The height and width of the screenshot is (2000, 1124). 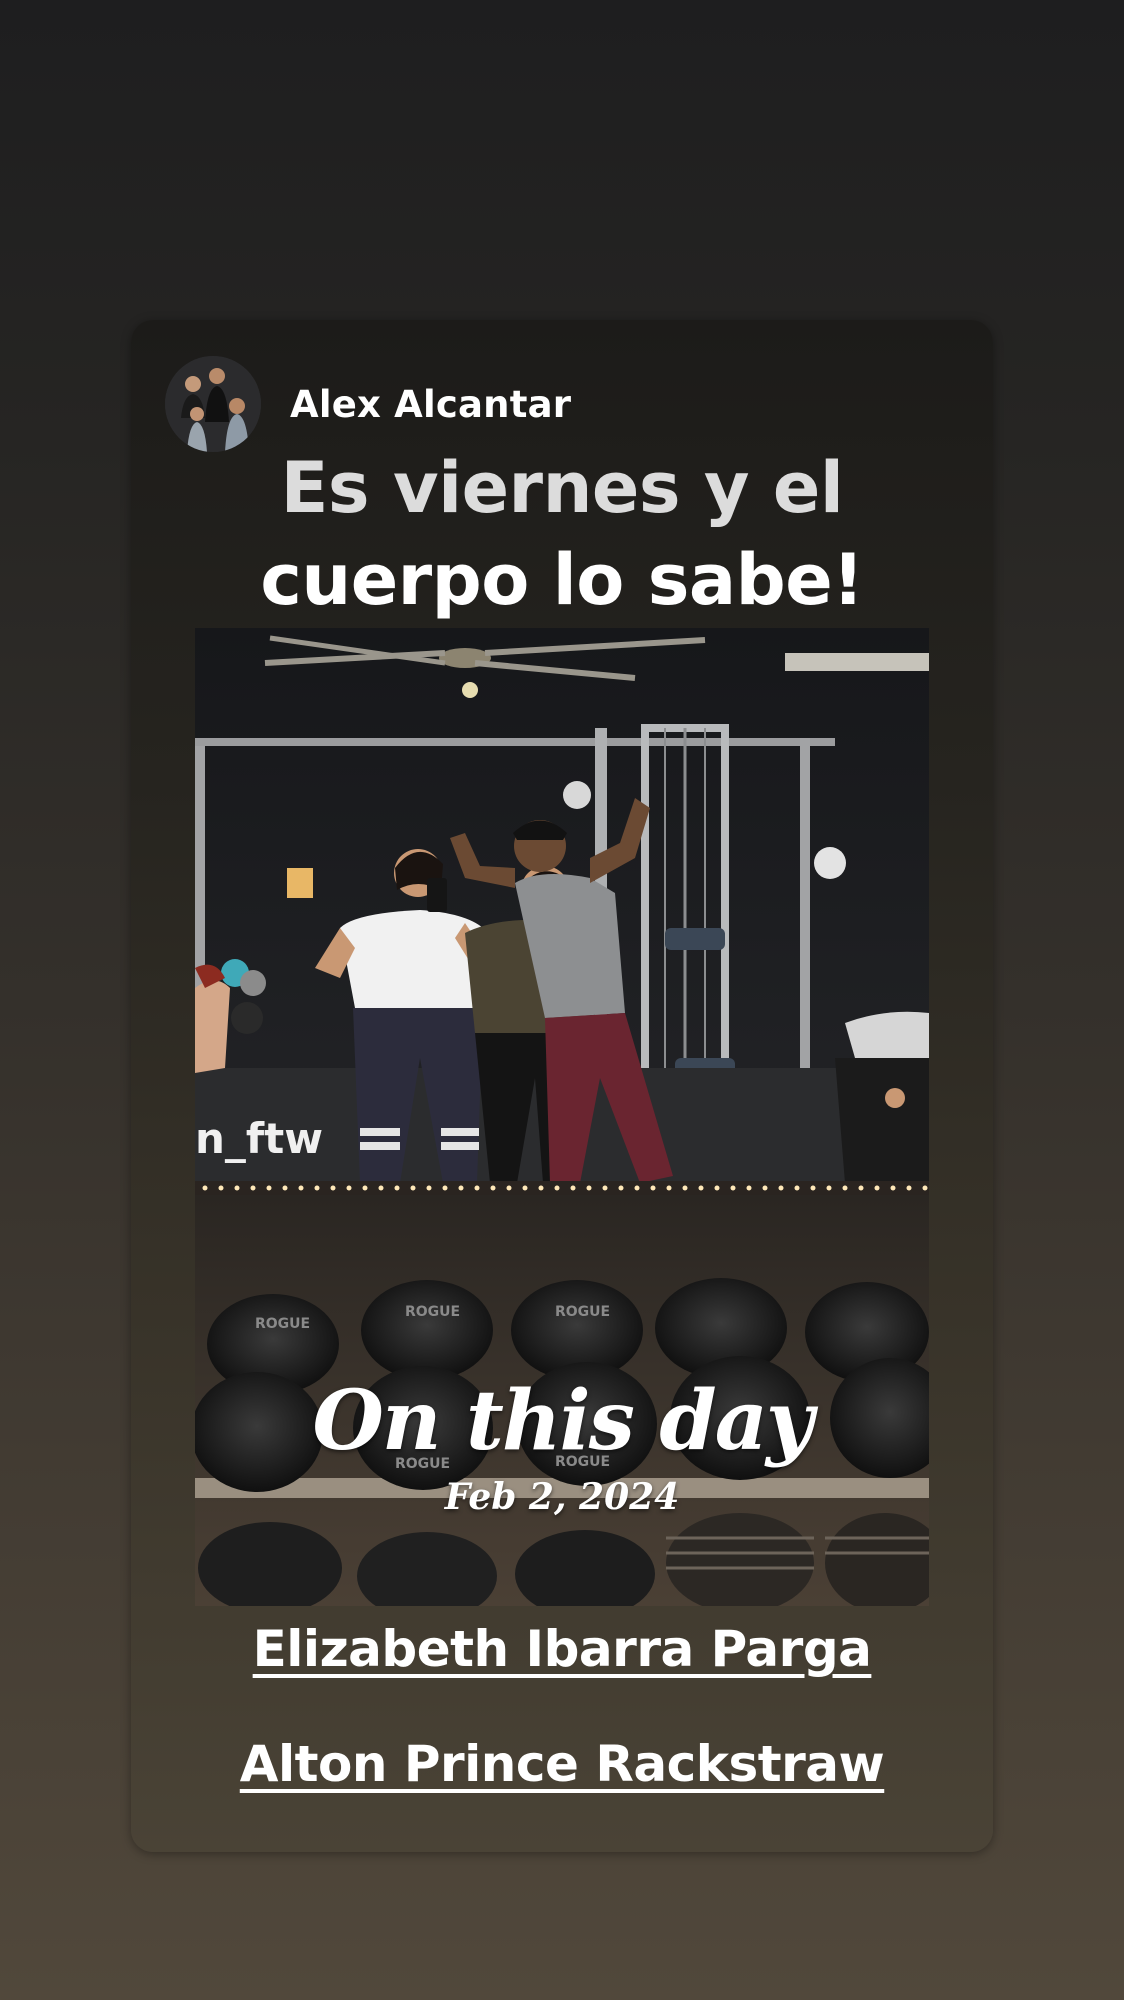 I want to click on mention-tag-2: Alton Prince Rackstraw, so click(x=562, y=1764).